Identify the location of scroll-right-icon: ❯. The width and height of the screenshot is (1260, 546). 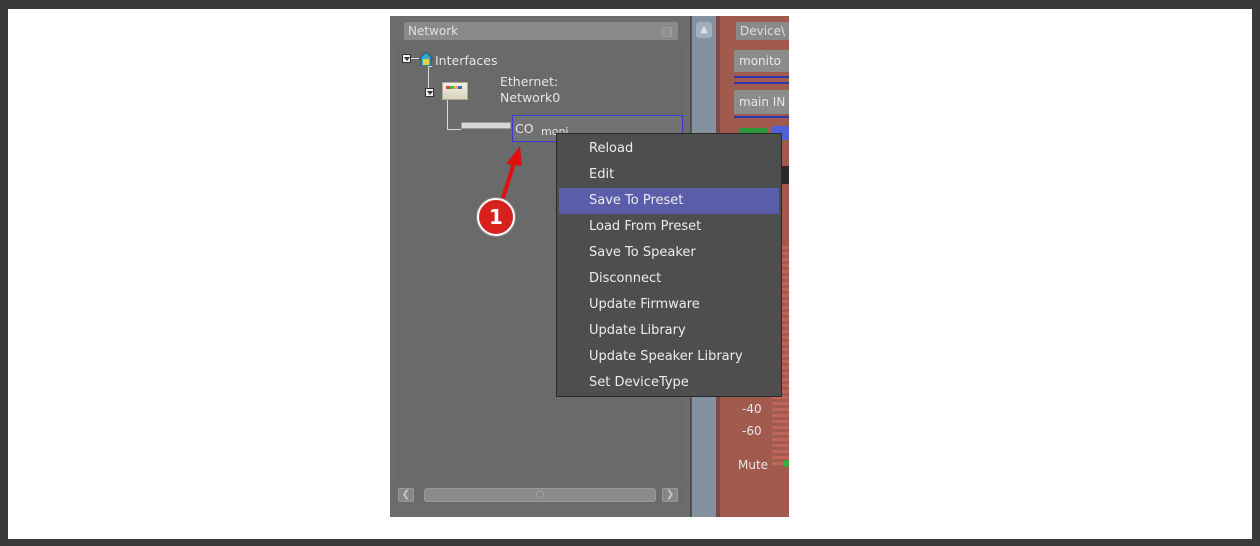
(670, 495).